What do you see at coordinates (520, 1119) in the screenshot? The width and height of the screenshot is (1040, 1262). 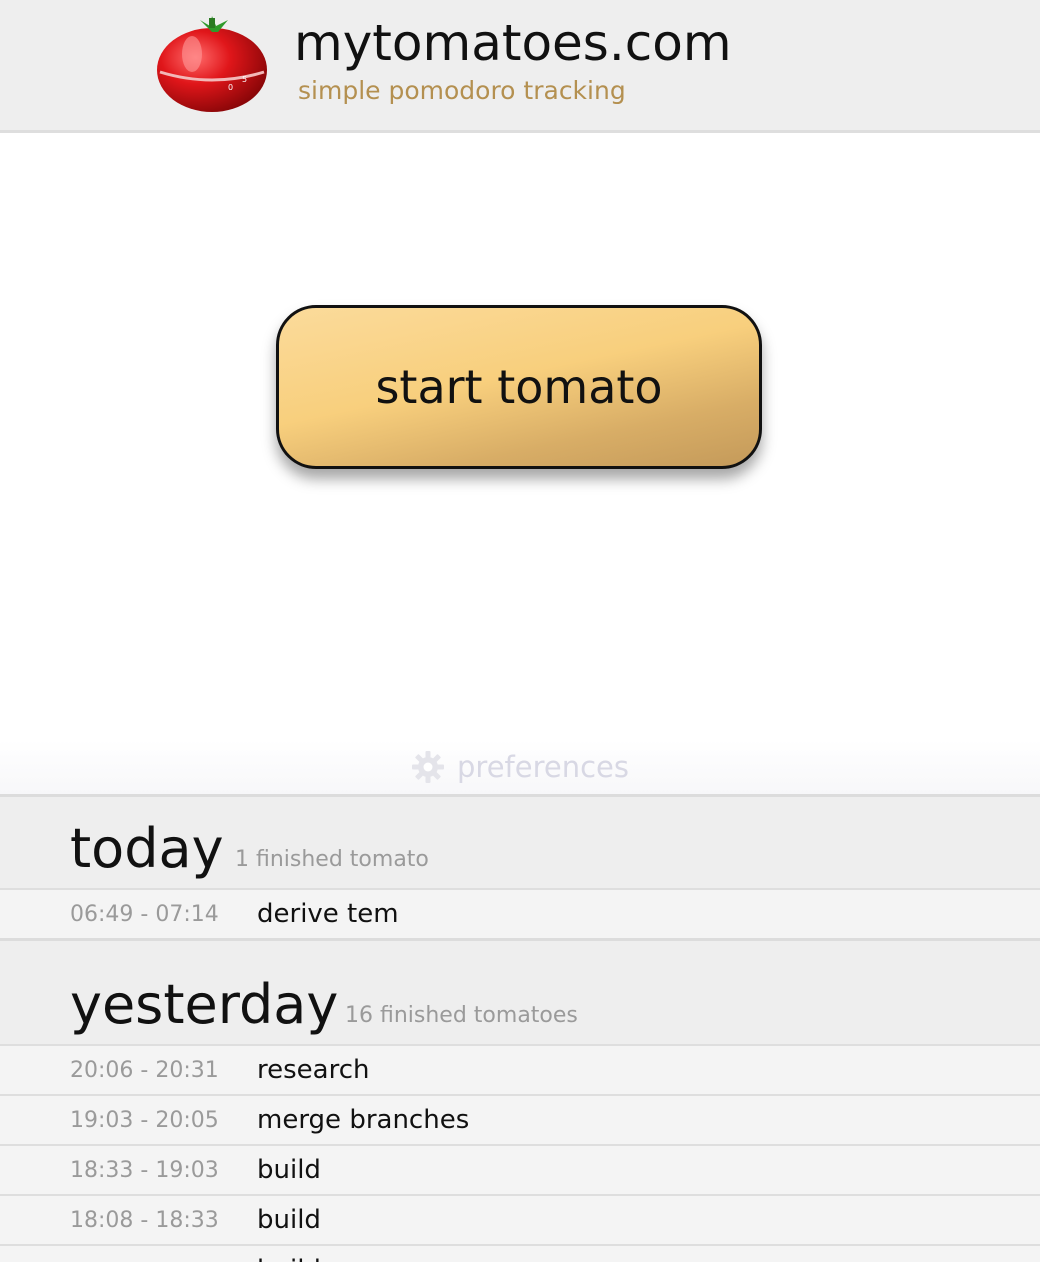 I see `tomato-row: 19:03 - 20:05 merge branches` at bounding box center [520, 1119].